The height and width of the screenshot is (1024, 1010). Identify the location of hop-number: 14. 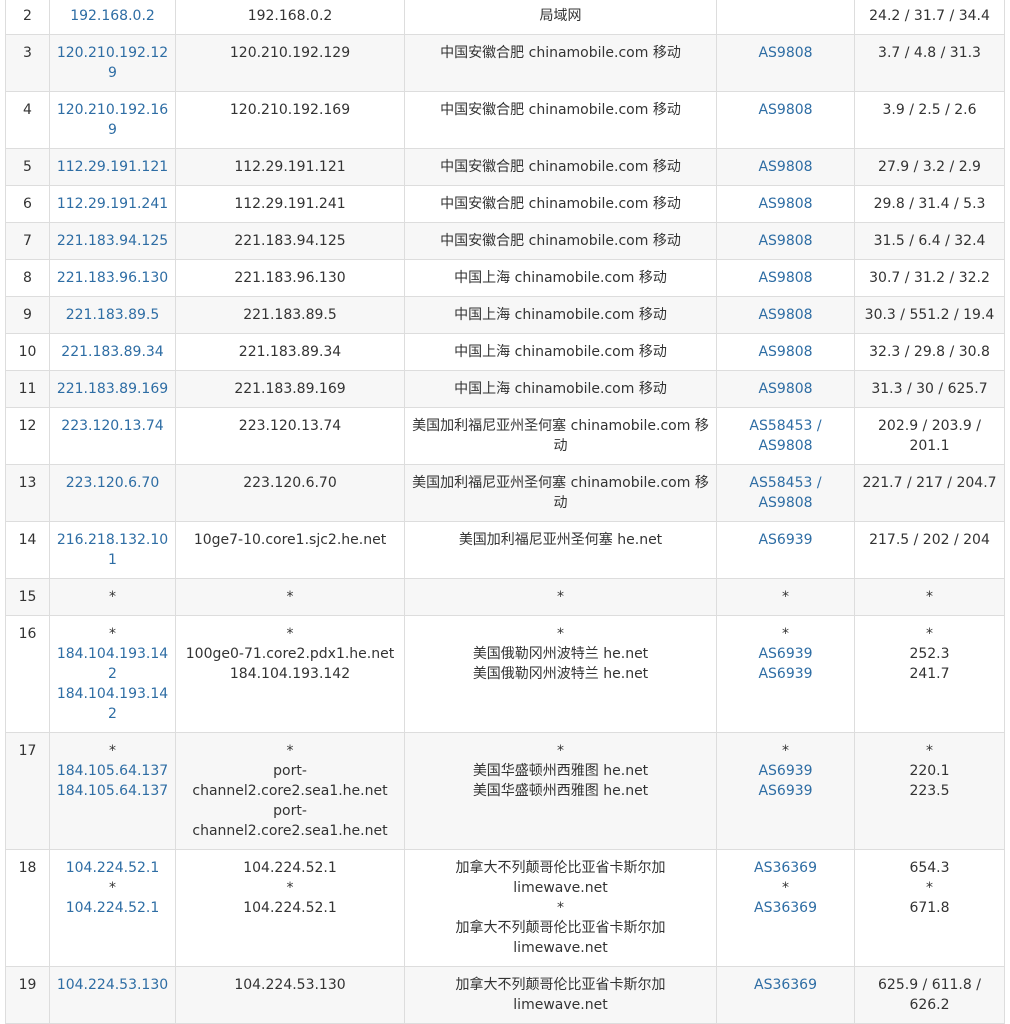
(27, 540).